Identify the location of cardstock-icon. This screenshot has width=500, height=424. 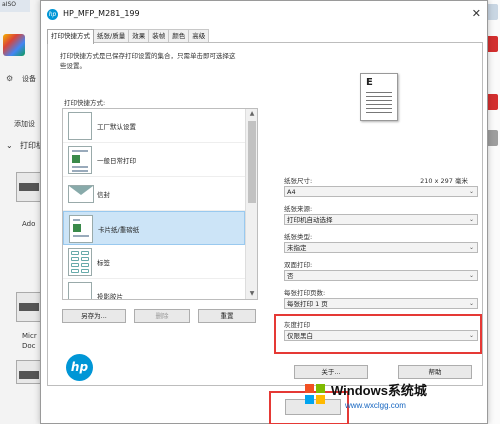
(81, 229).